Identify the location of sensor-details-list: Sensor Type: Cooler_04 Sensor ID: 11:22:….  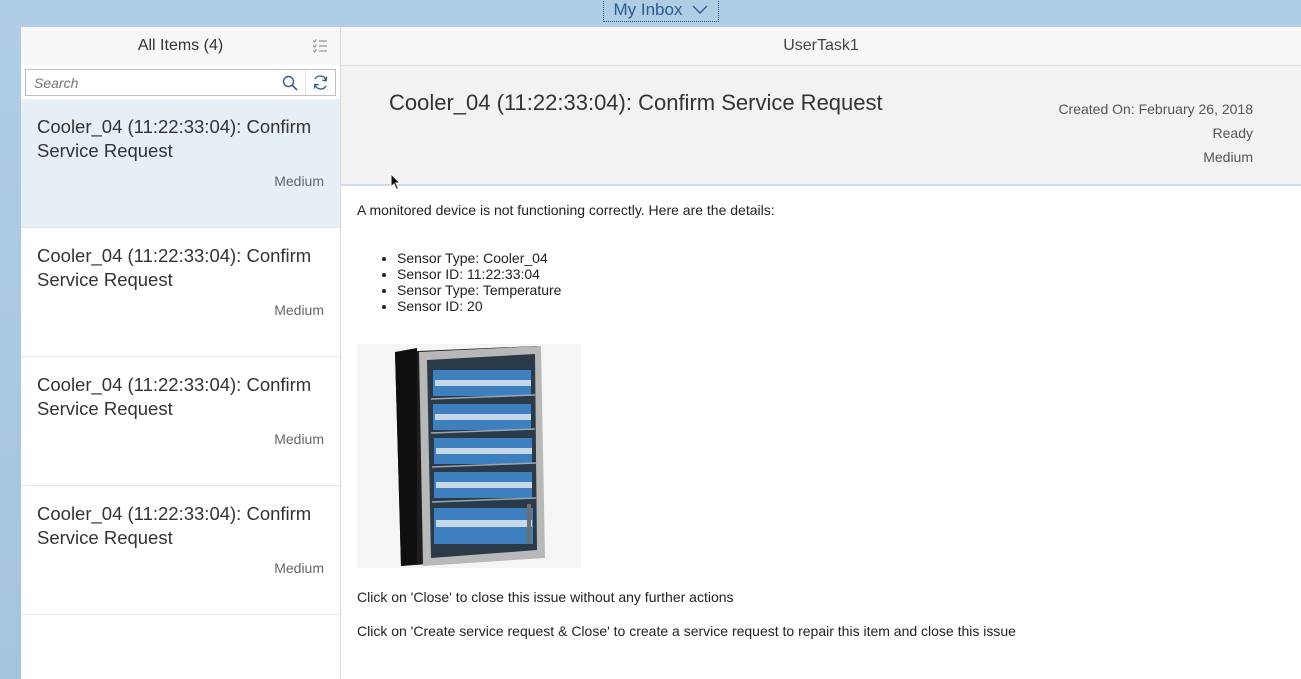
(841, 282).